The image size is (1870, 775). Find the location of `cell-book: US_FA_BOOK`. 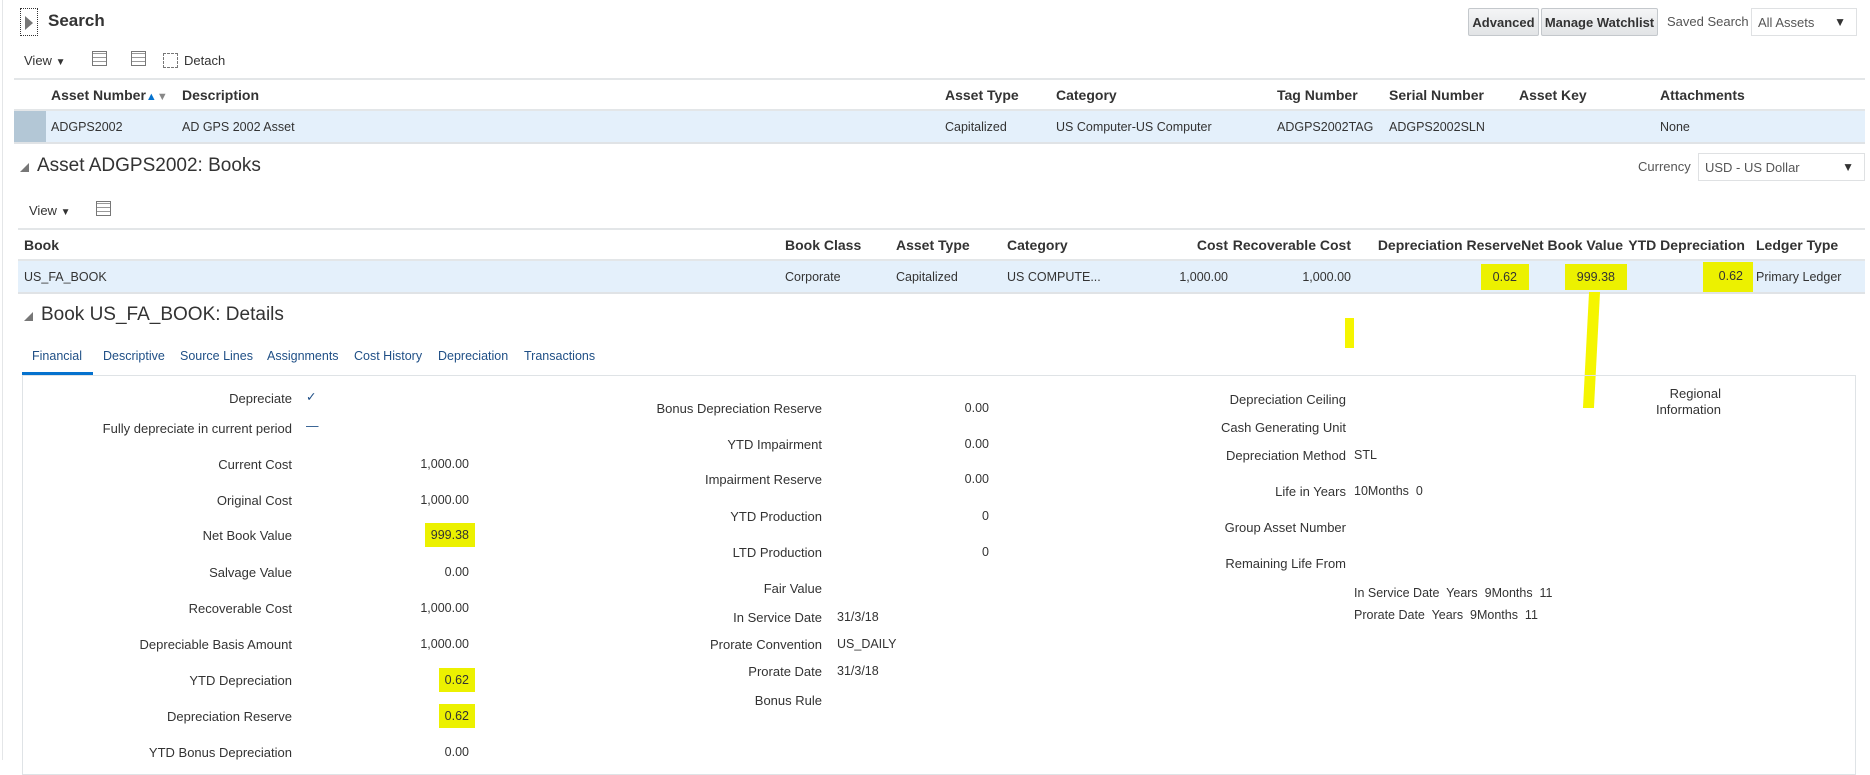

cell-book: US_FA_BOOK is located at coordinates (65, 277).